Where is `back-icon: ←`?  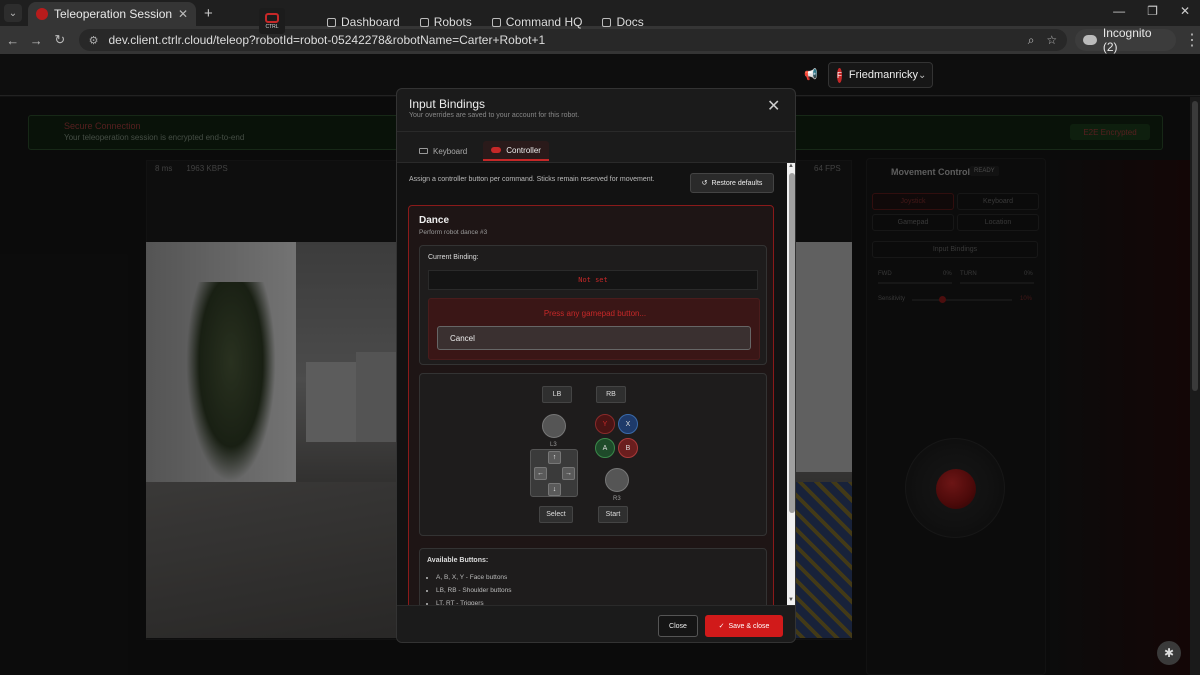
back-icon: ← is located at coordinates (13, 40).